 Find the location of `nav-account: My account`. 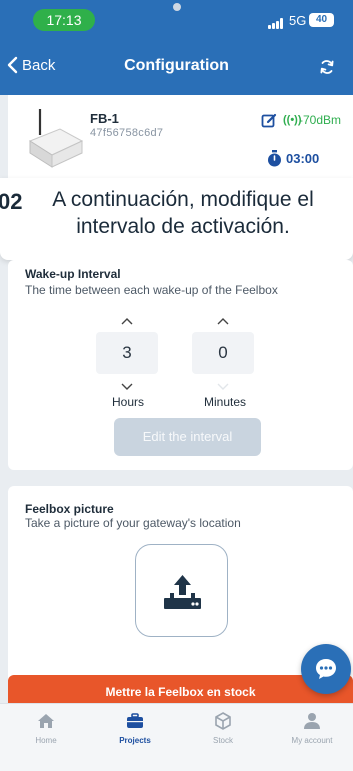

nav-account: My account is located at coordinates (312, 728).